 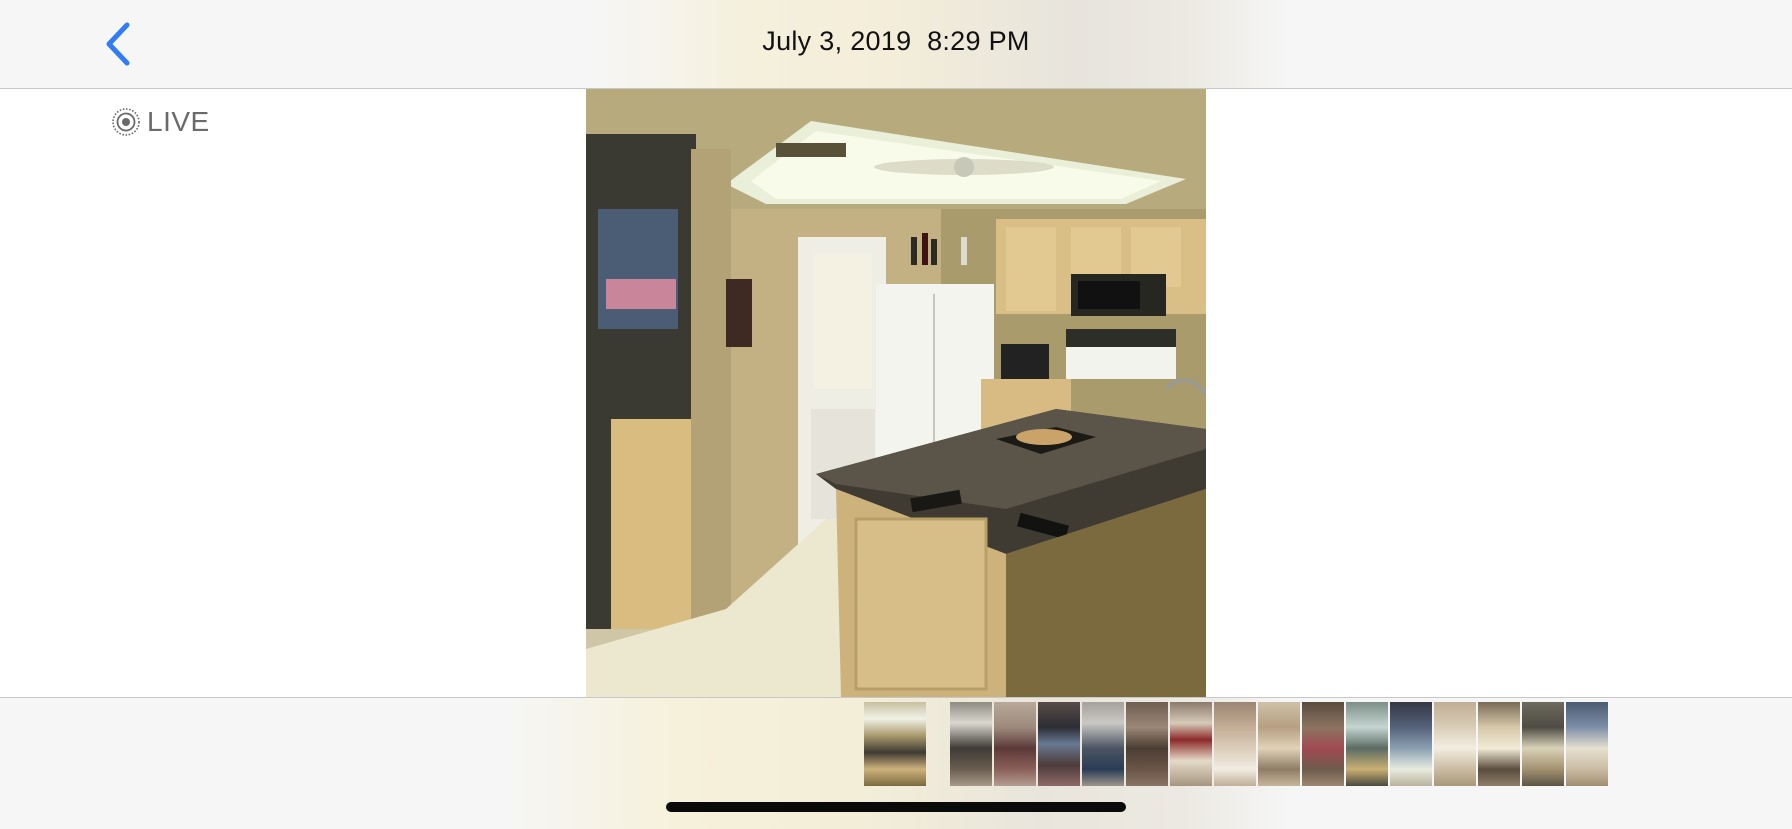 I want to click on navigation-bar: July 3, 2019 8:29 PM, so click(x=896, y=44).